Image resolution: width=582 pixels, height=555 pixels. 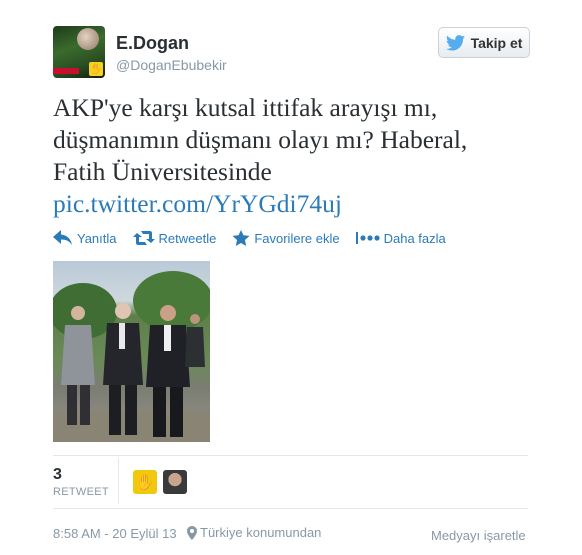 I want to click on avatar-face, so click(x=88, y=39).